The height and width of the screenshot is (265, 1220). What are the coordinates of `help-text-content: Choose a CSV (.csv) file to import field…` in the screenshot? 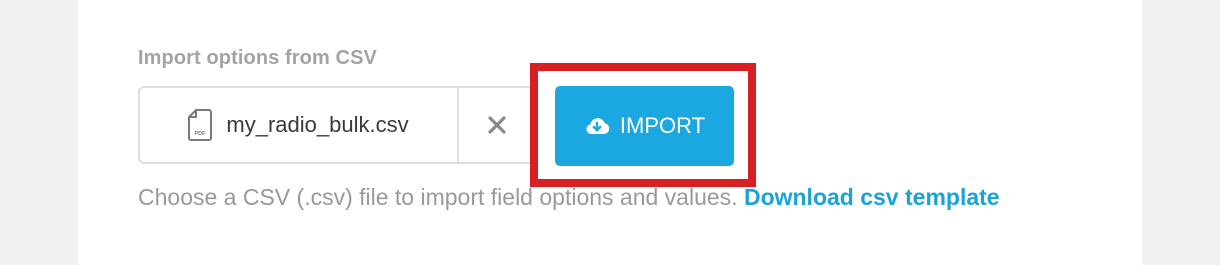 It's located at (441, 197).